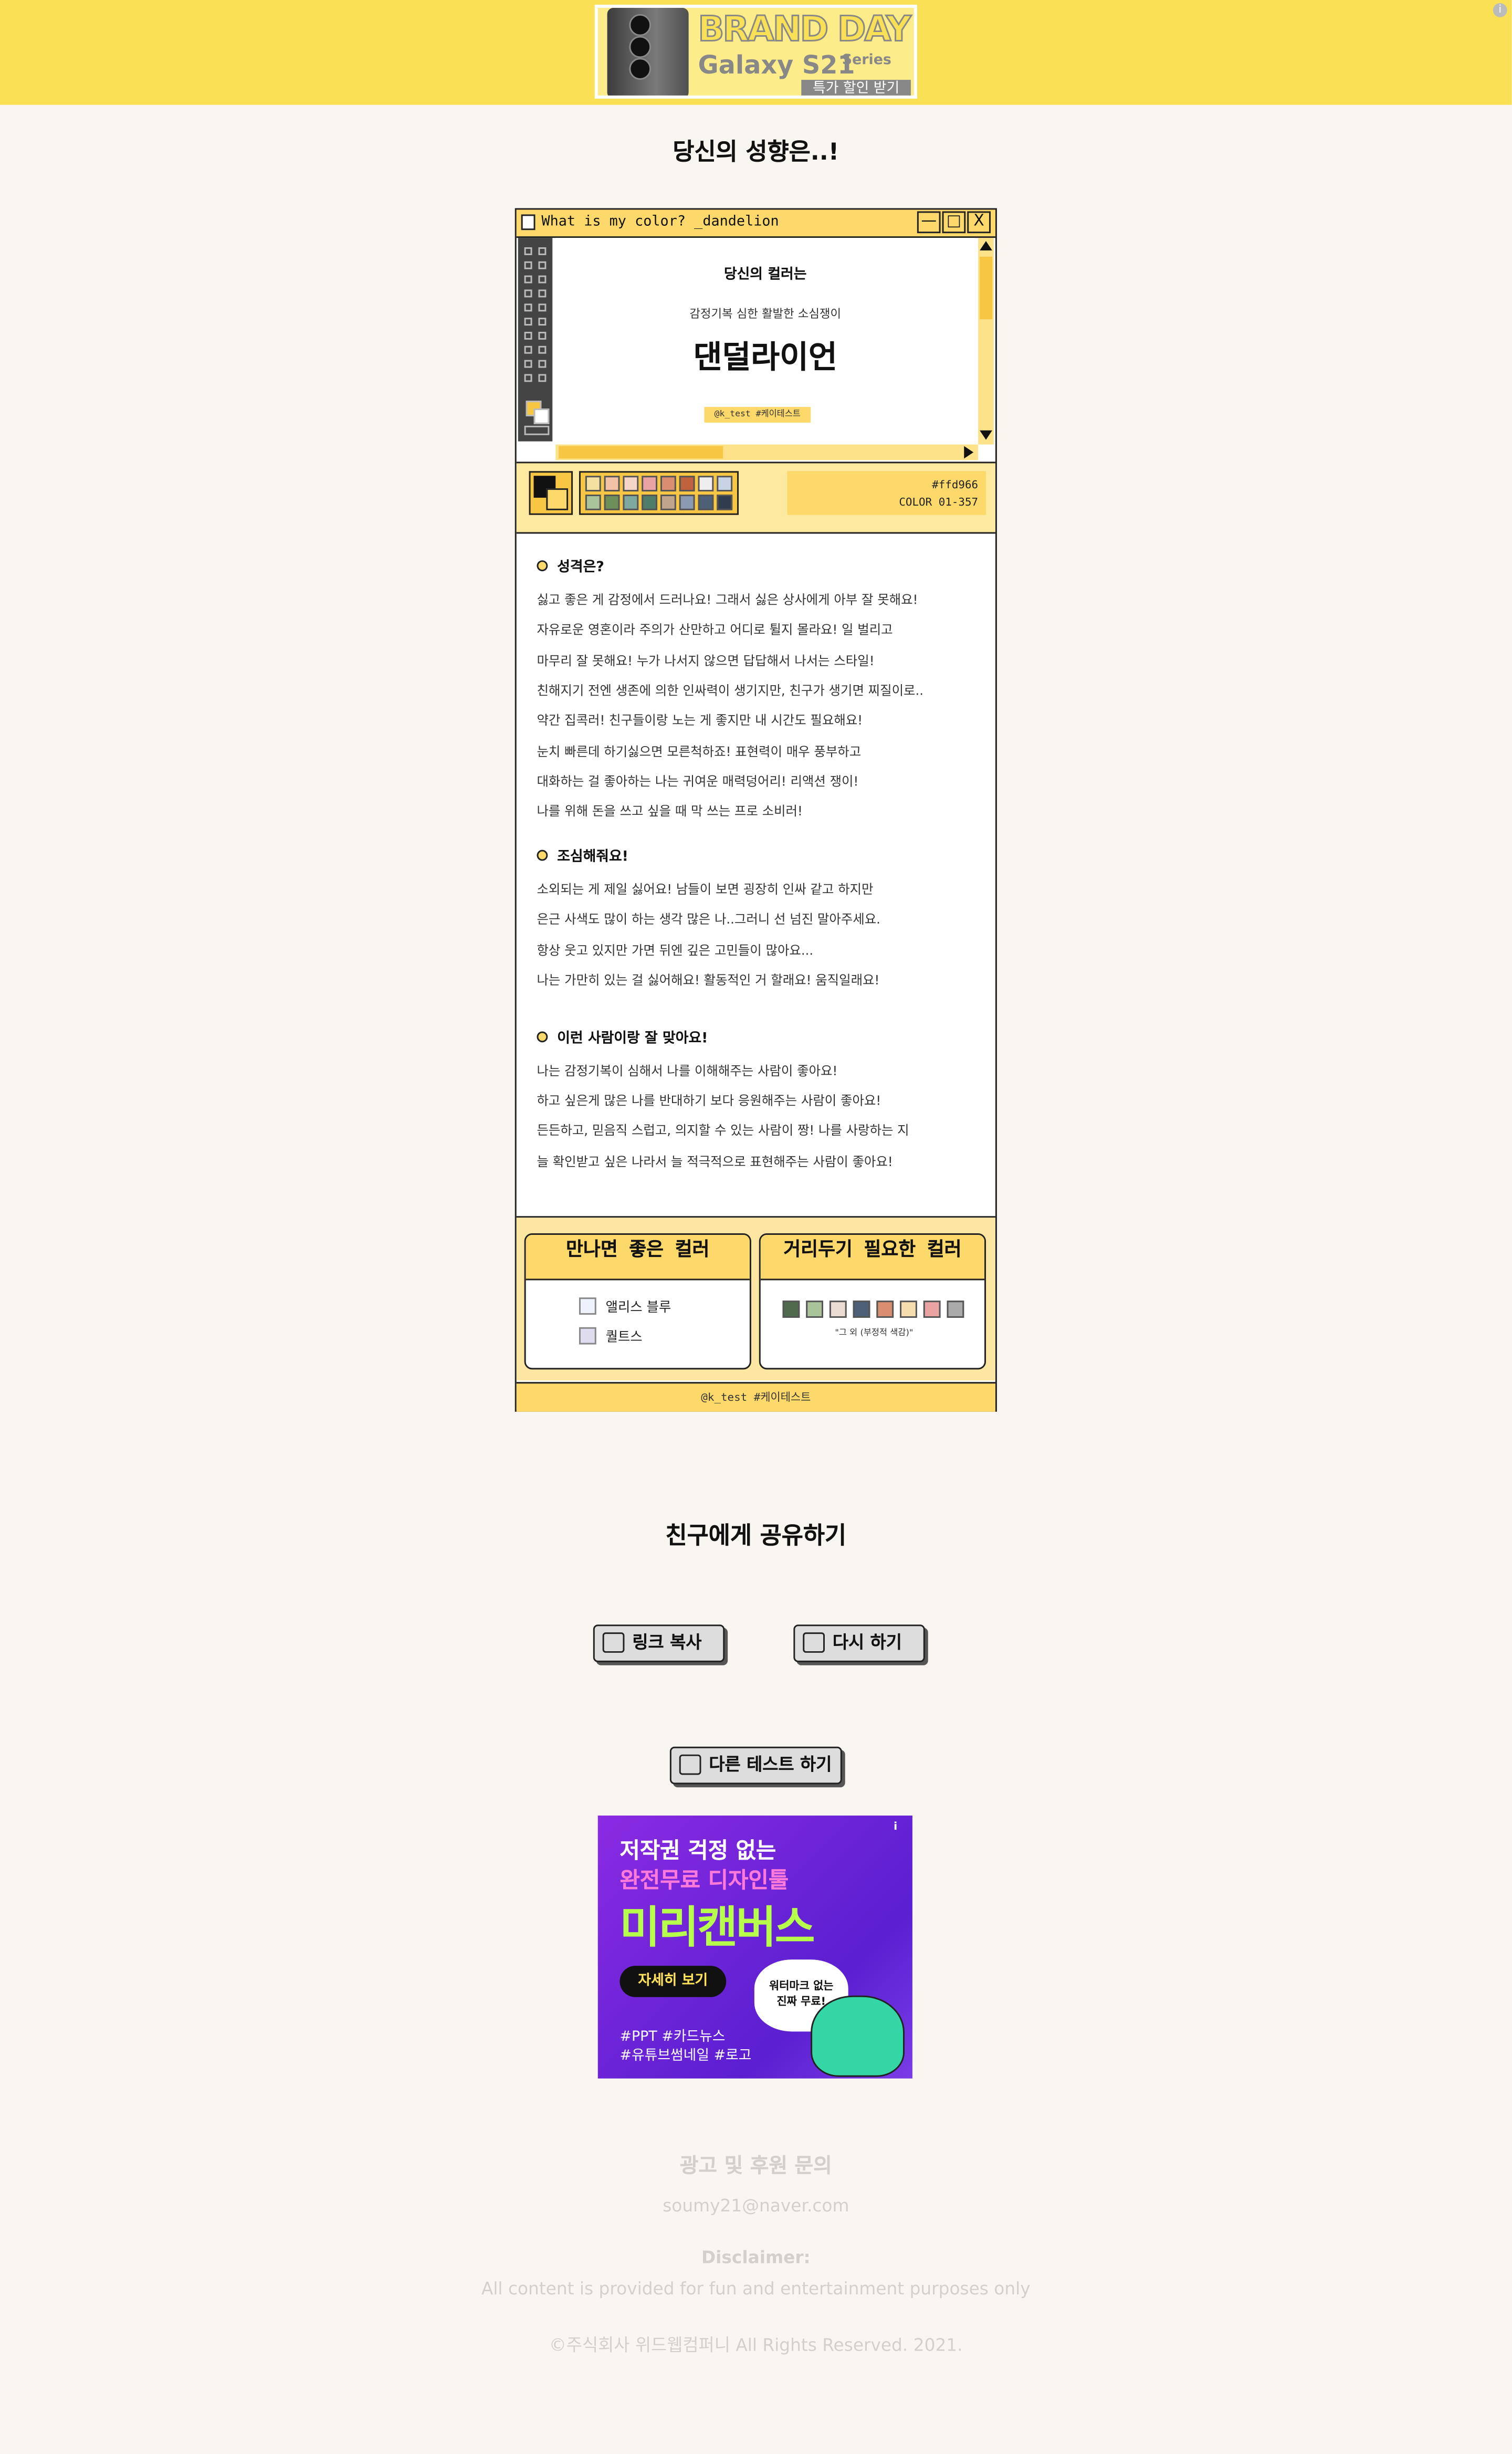  I want to click on good-color-name: 퀄트스, so click(624, 1338).